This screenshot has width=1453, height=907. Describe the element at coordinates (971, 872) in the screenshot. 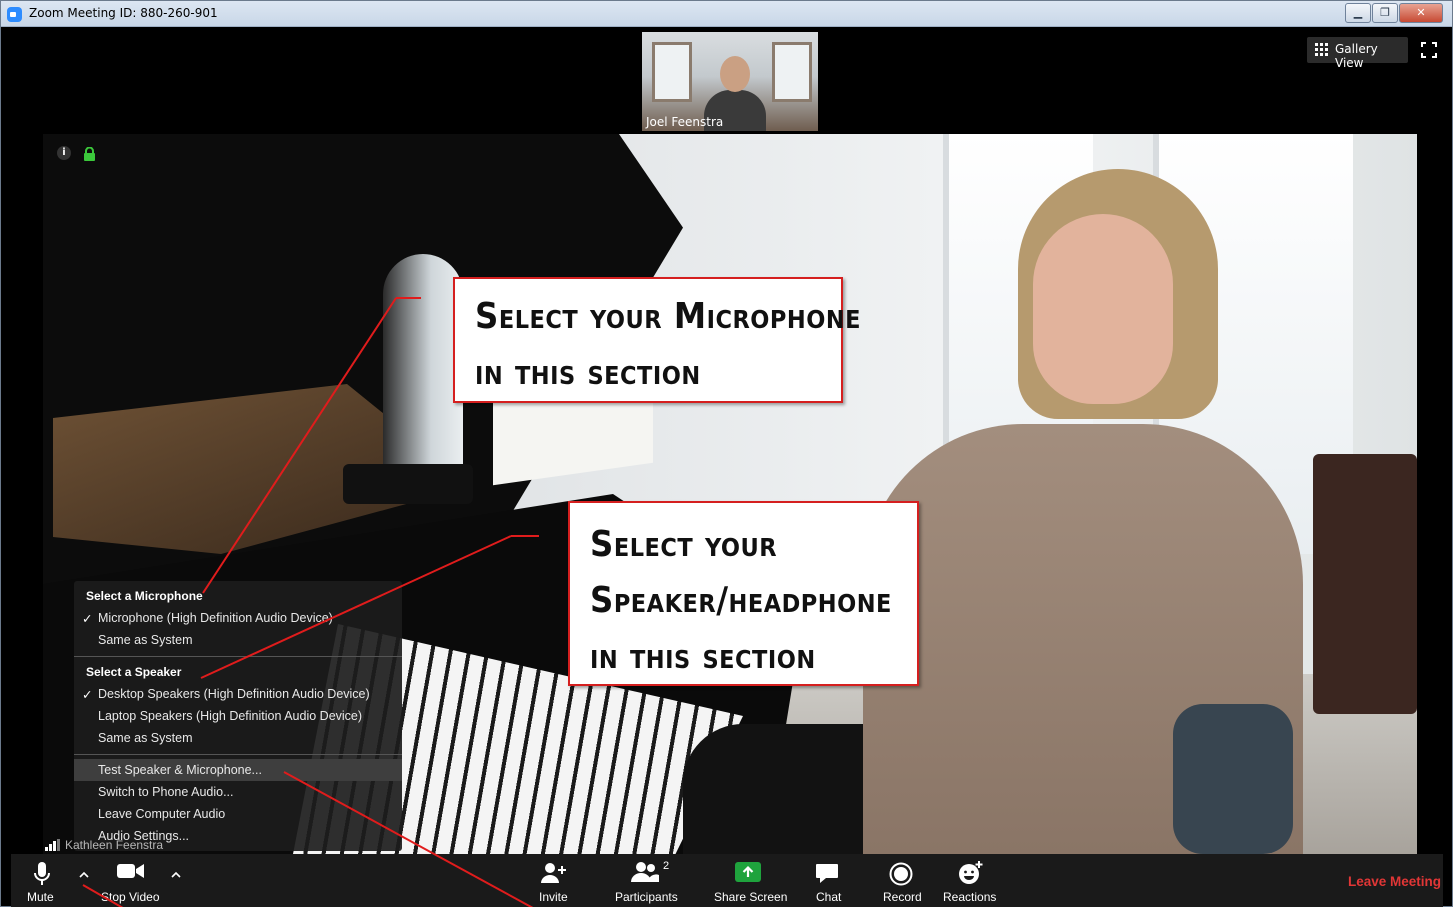

I see `smiley-plus-icon` at that location.